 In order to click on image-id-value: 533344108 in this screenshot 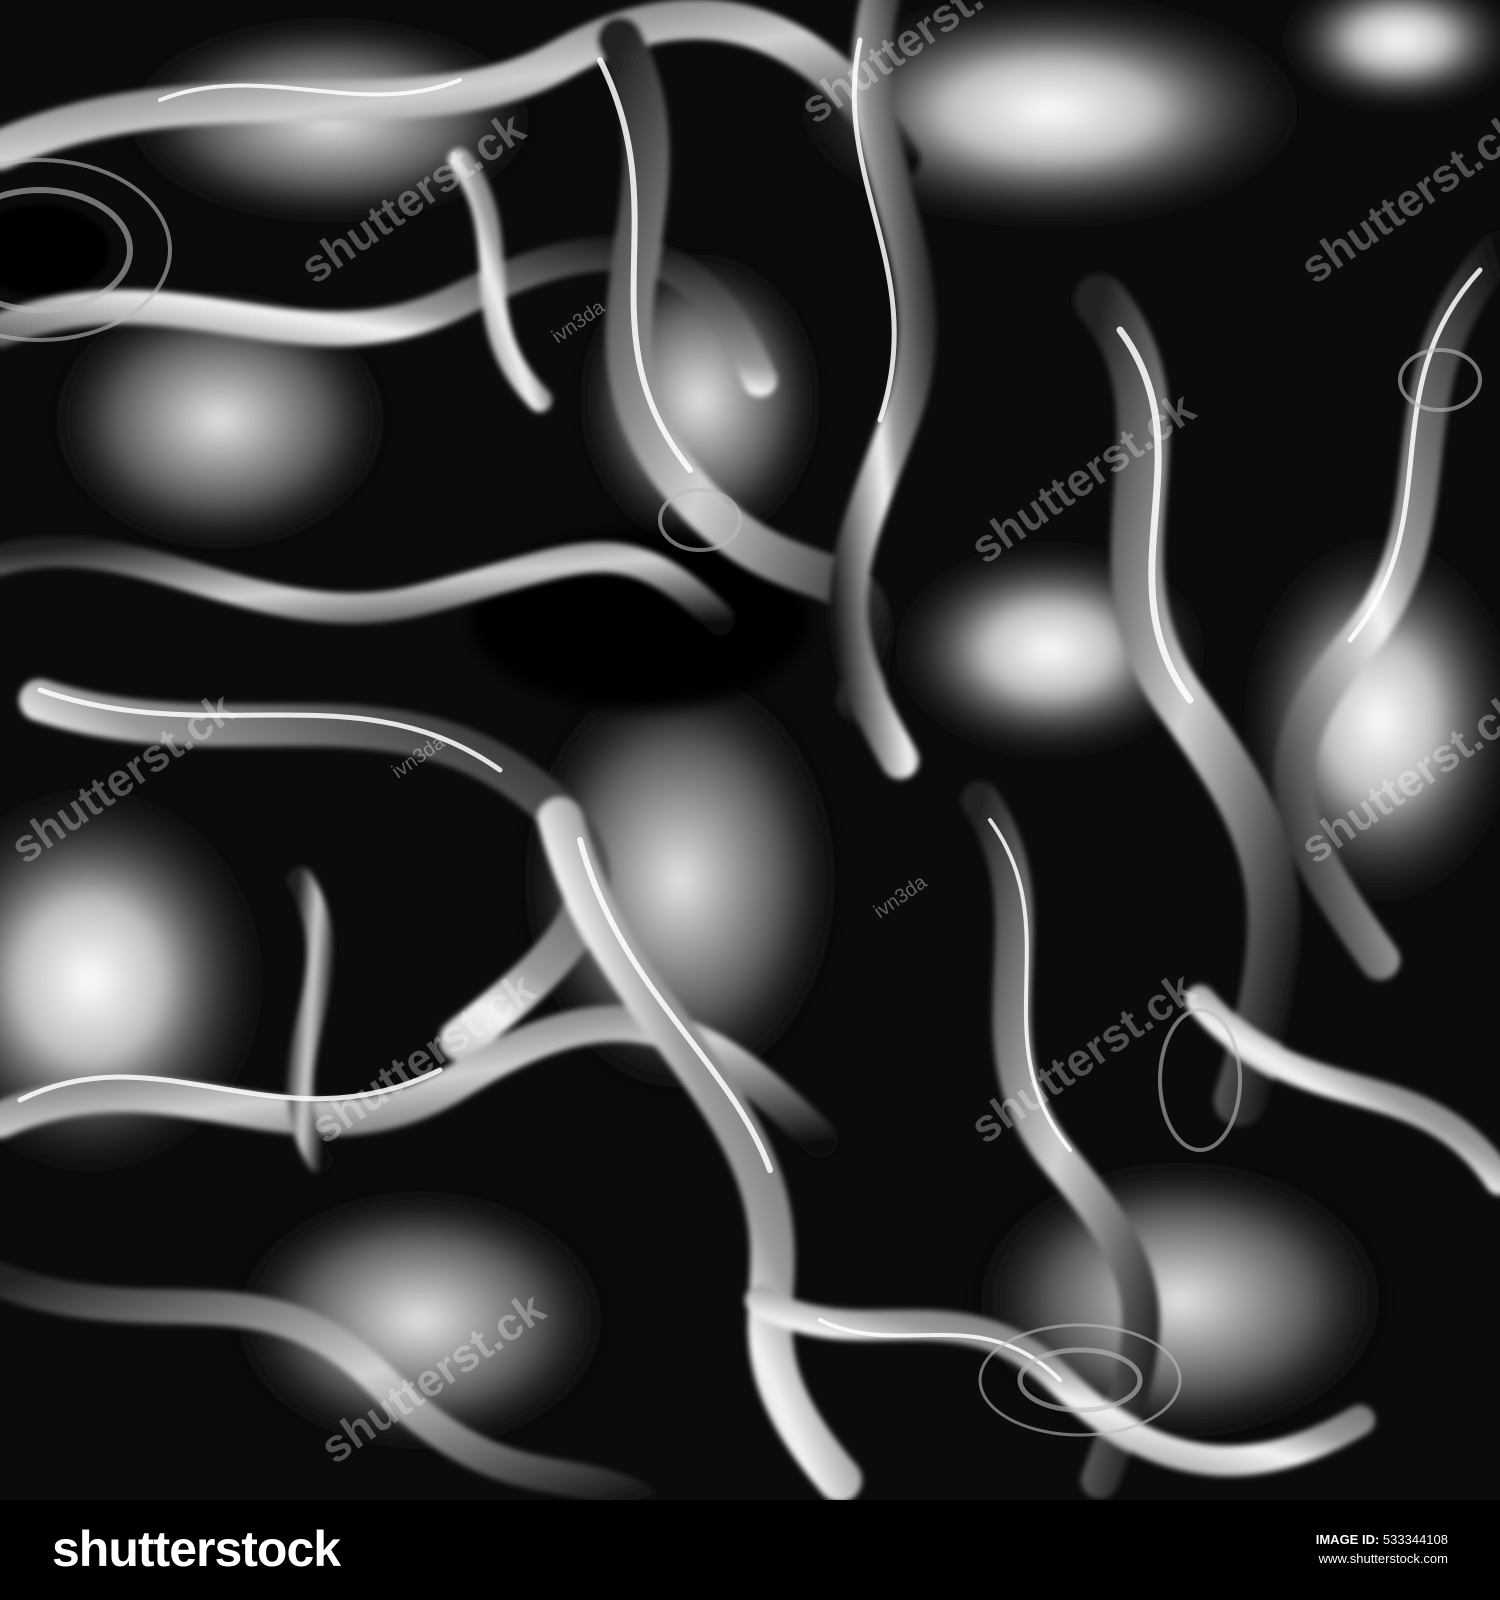, I will do `click(1415, 1539)`.